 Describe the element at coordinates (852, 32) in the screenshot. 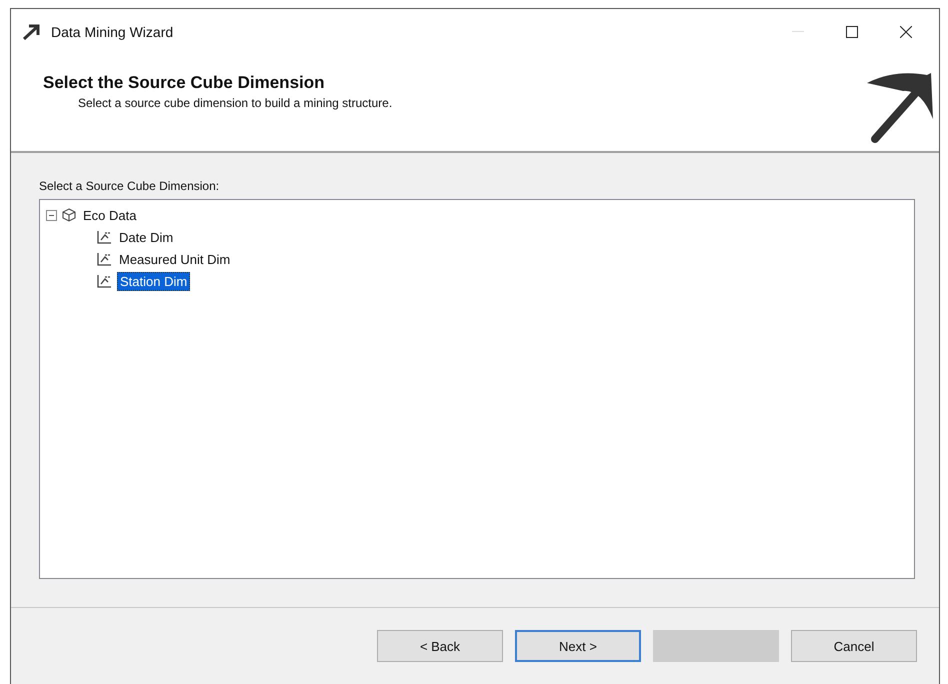

I see `maximize-icon` at that location.